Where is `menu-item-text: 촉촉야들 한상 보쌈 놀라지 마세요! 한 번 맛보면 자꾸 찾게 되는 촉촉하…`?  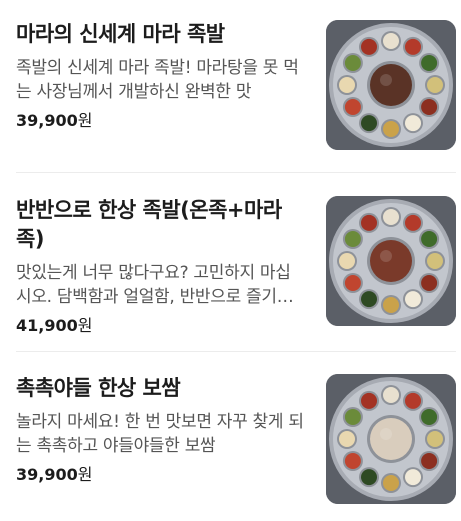
menu-item-text: 촉촉야들 한상 보쌈 놀라지 마세요! 한 번 맛보면 자꾸 찾게 되는 촉촉하… is located at coordinates (160, 430).